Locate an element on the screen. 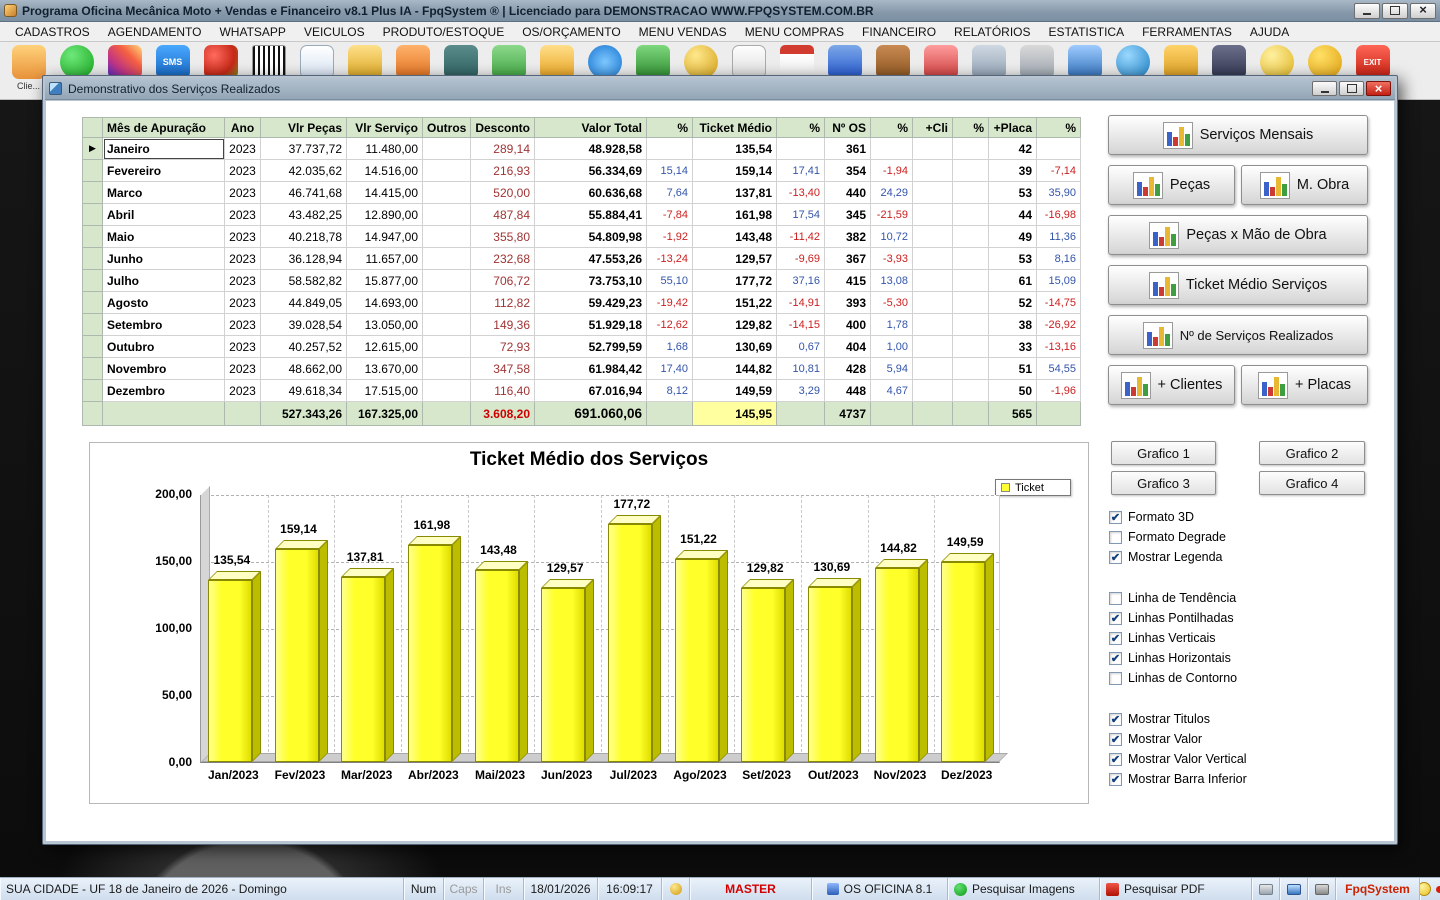  print-button is located at coordinates (1266, 889).